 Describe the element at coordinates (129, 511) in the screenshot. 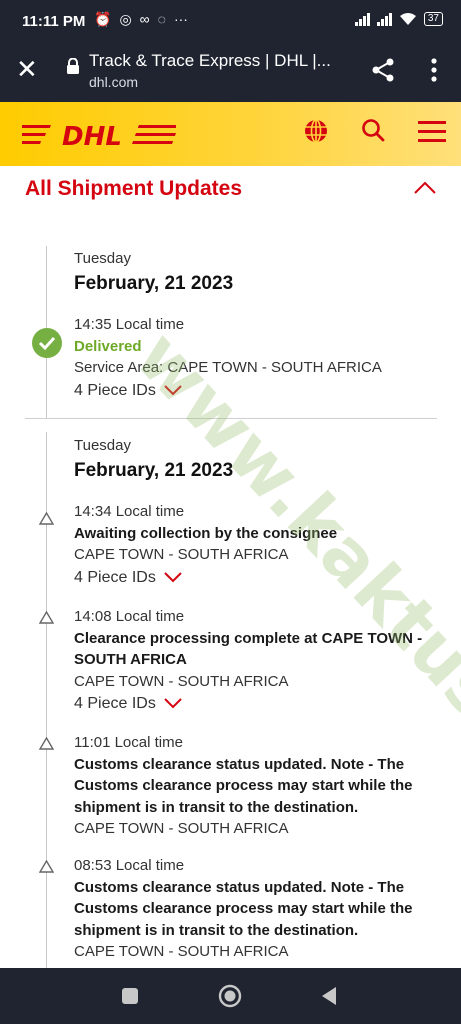

I see `event-time: 14:34 Local time` at that location.